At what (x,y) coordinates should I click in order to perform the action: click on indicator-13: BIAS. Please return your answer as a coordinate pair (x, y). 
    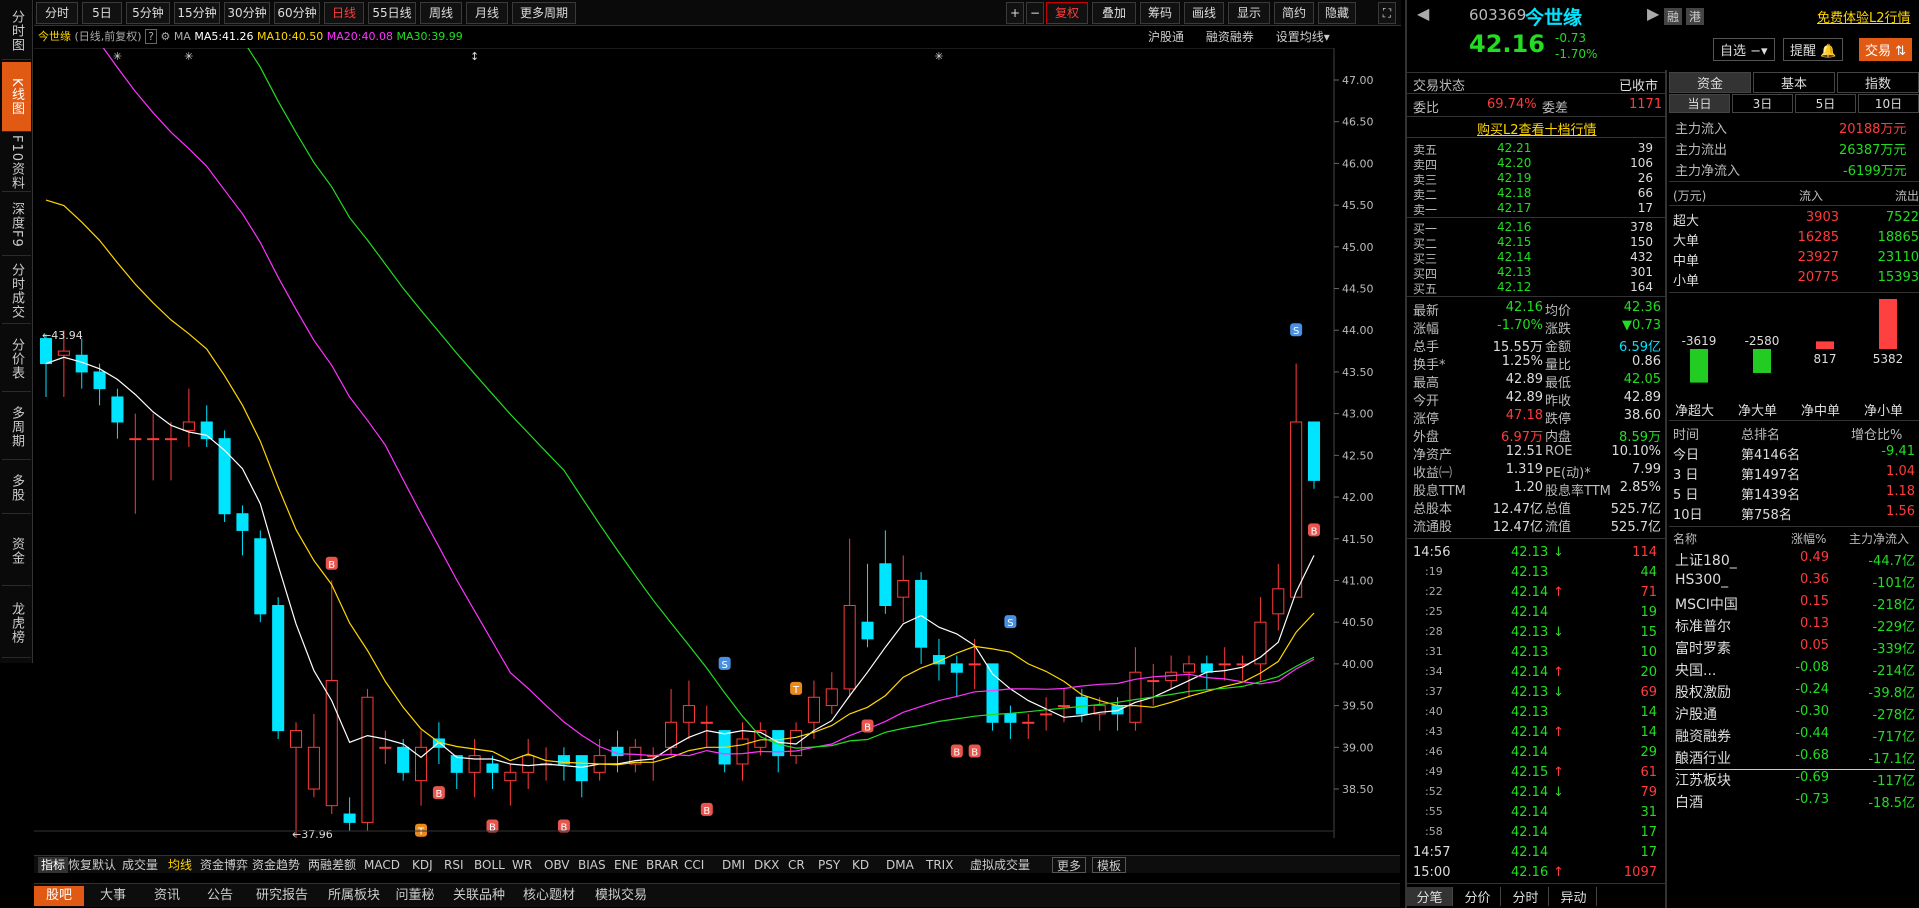
    Looking at the image, I should click on (592, 865).